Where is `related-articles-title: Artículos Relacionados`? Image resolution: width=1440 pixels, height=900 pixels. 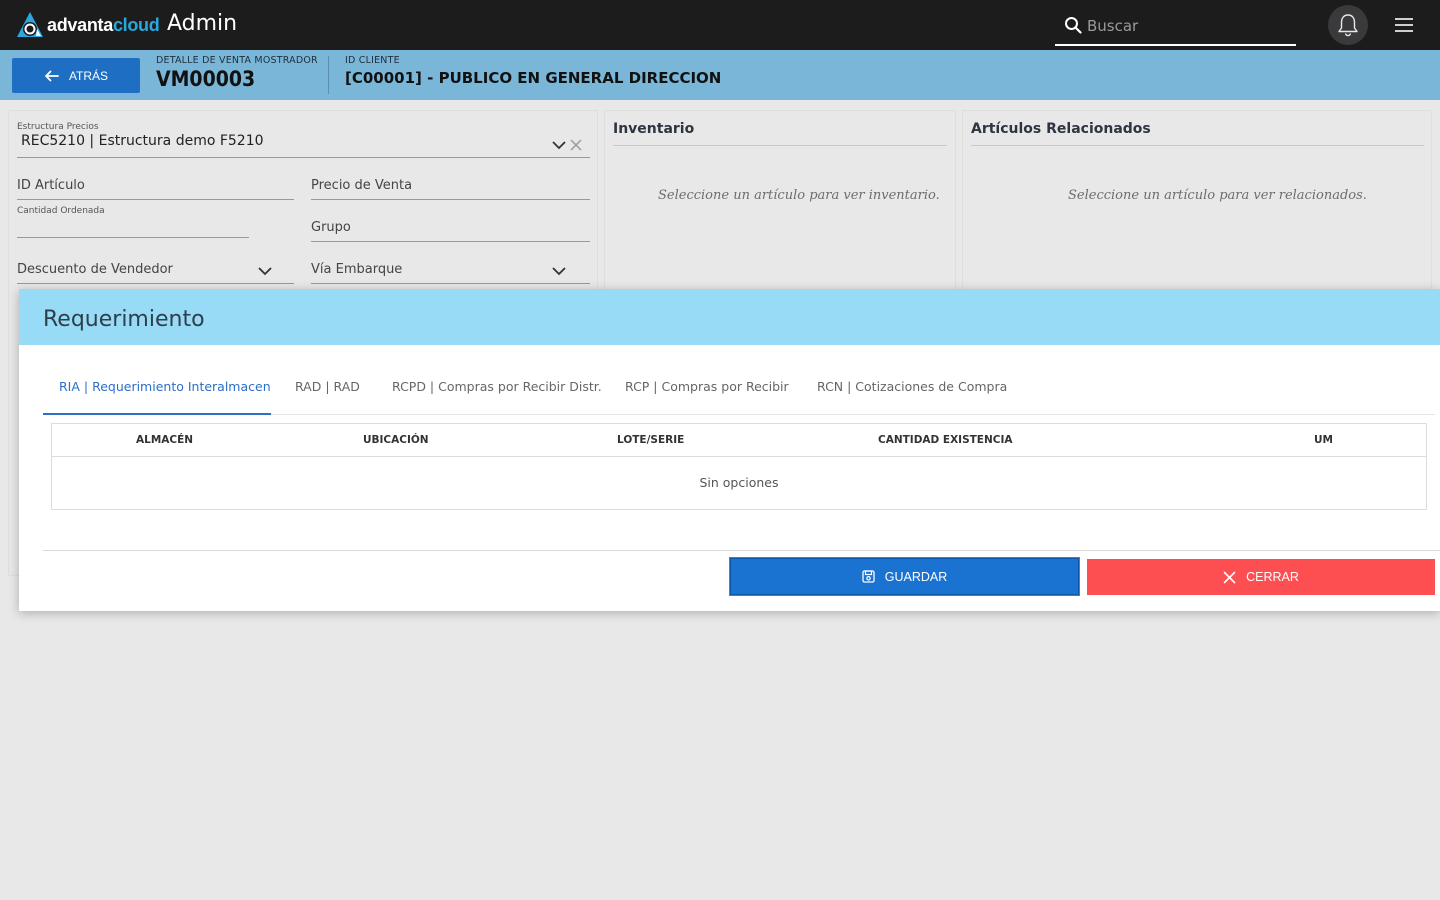 related-articles-title: Artículos Relacionados is located at coordinates (1061, 129).